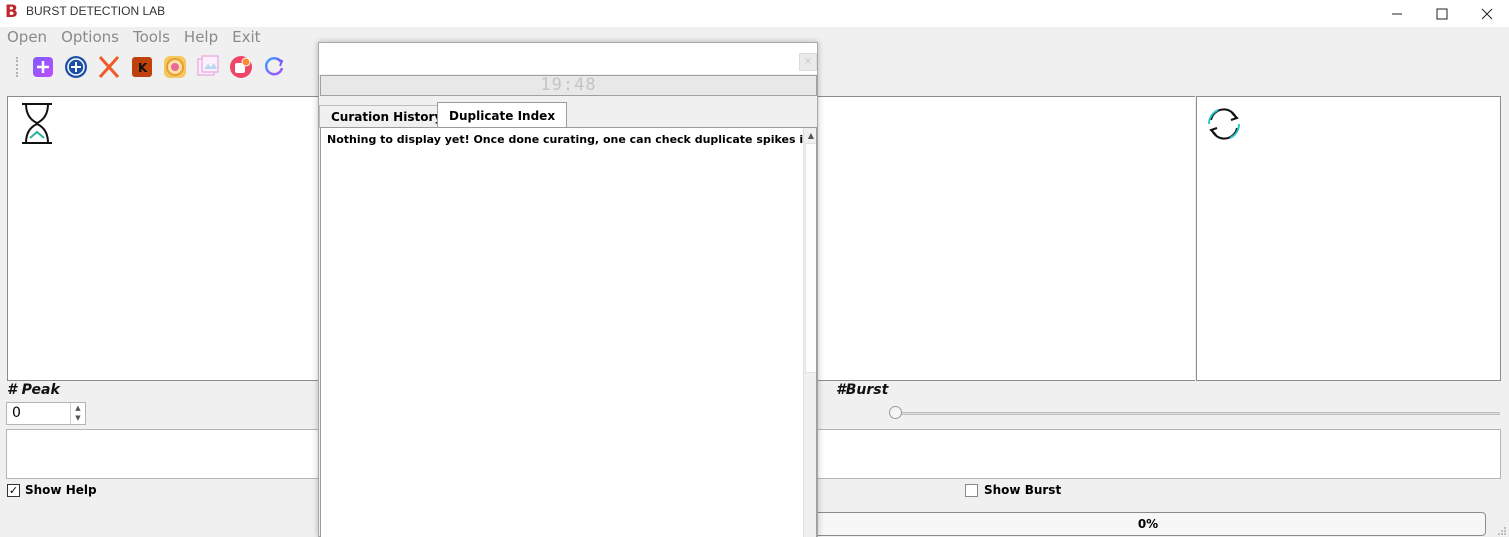 The width and height of the screenshot is (1509, 537). I want to click on close-icon, so click(1487, 13).